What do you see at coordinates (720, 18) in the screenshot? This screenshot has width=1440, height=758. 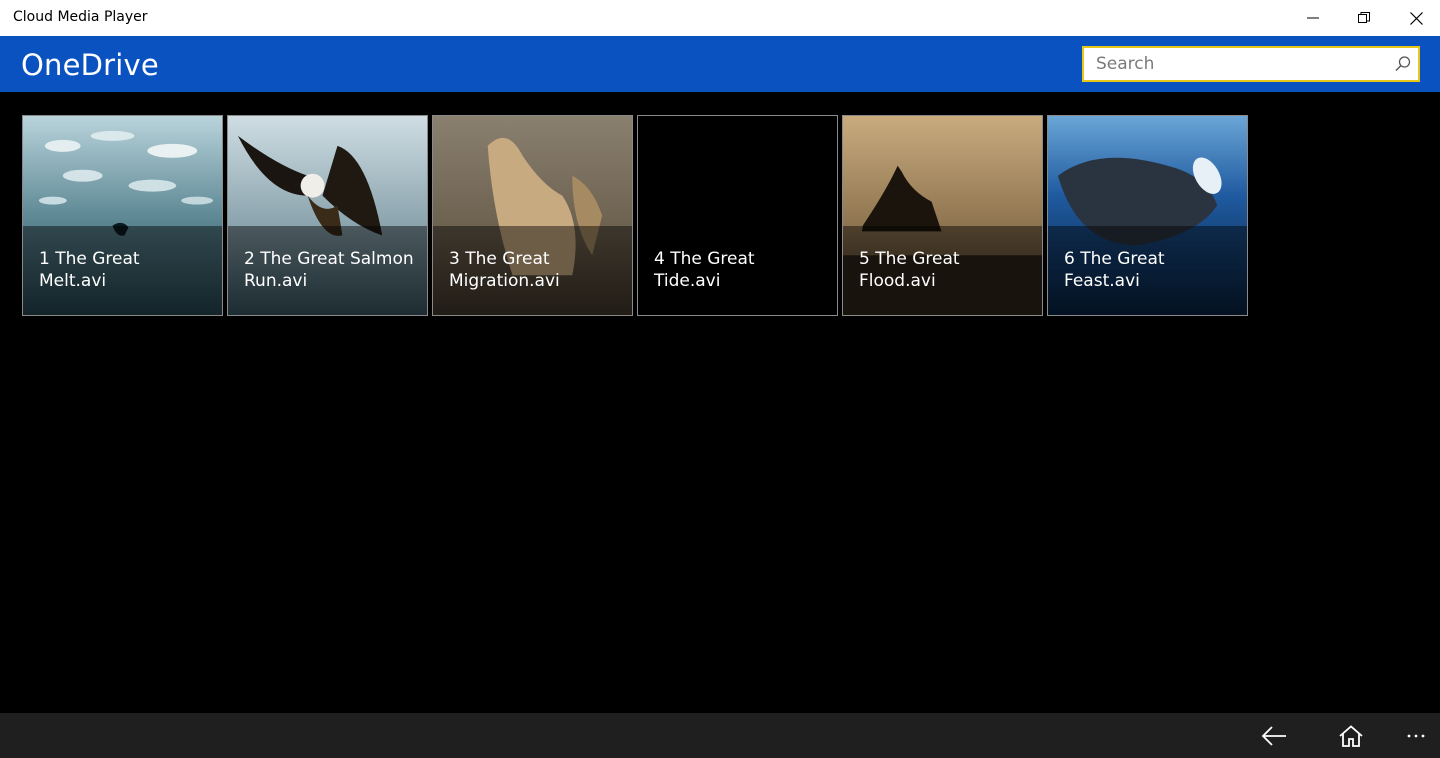 I see `window-titlebar: Cloud Media Player` at bounding box center [720, 18].